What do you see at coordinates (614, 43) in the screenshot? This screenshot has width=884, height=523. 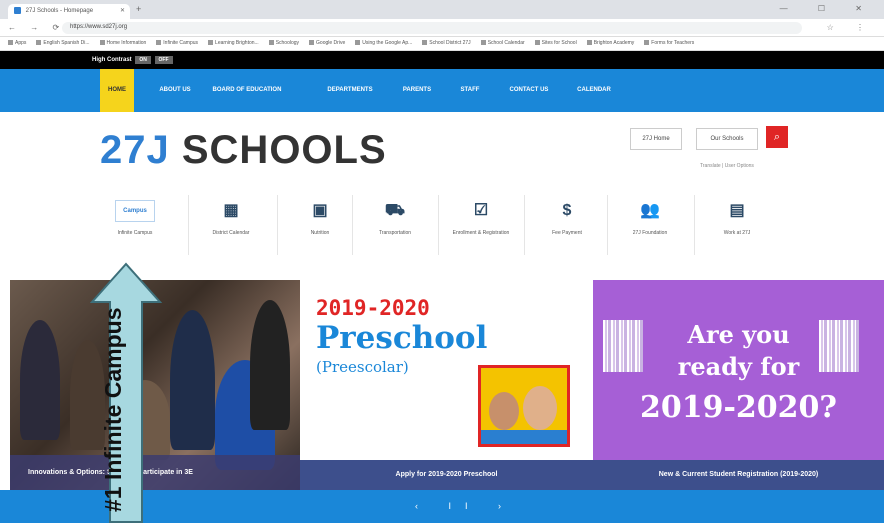 I see `bookmark-label: Brighton Academy` at bounding box center [614, 43].